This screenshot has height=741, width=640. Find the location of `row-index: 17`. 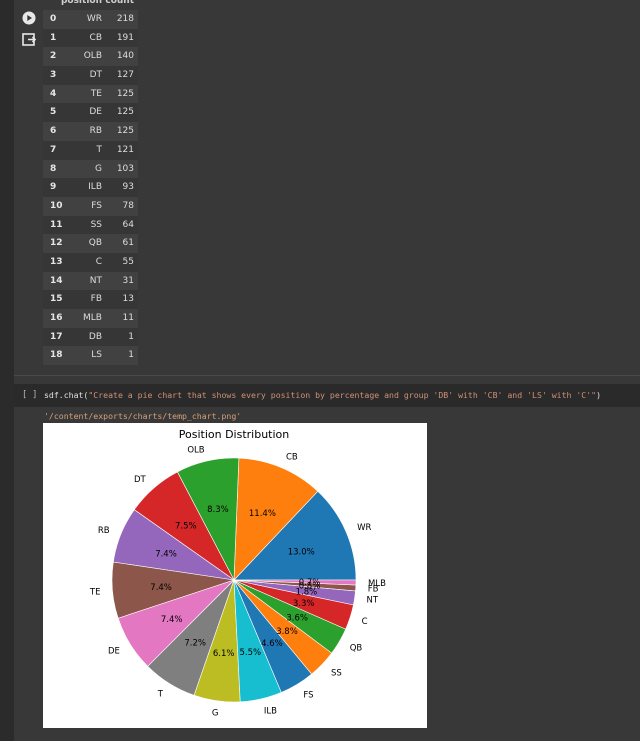

row-index: 17 is located at coordinates (56, 336).